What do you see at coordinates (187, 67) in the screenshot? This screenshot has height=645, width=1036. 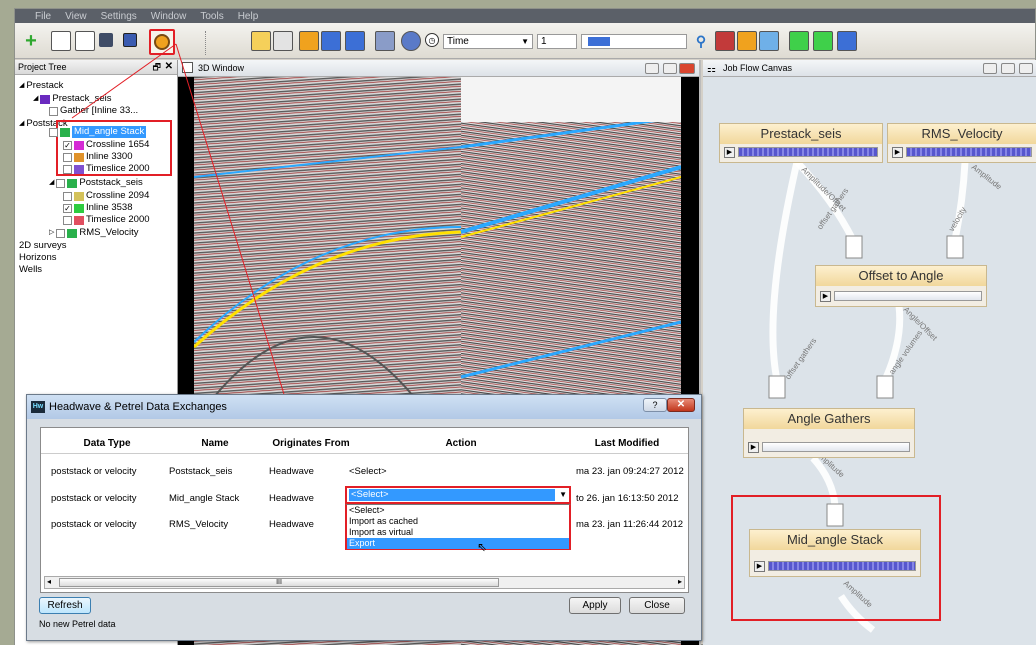 I see `window-icon` at bounding box center [187, 67].